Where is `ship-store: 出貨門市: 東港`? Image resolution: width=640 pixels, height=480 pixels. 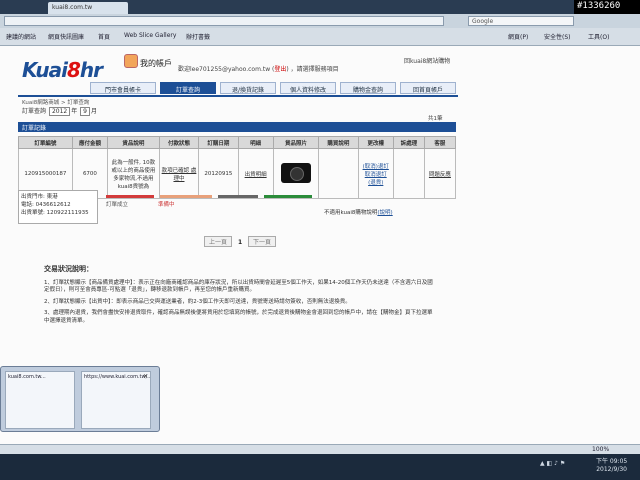
ship-store: 出貨門市: 東港 is located at coordinates (39, 197).